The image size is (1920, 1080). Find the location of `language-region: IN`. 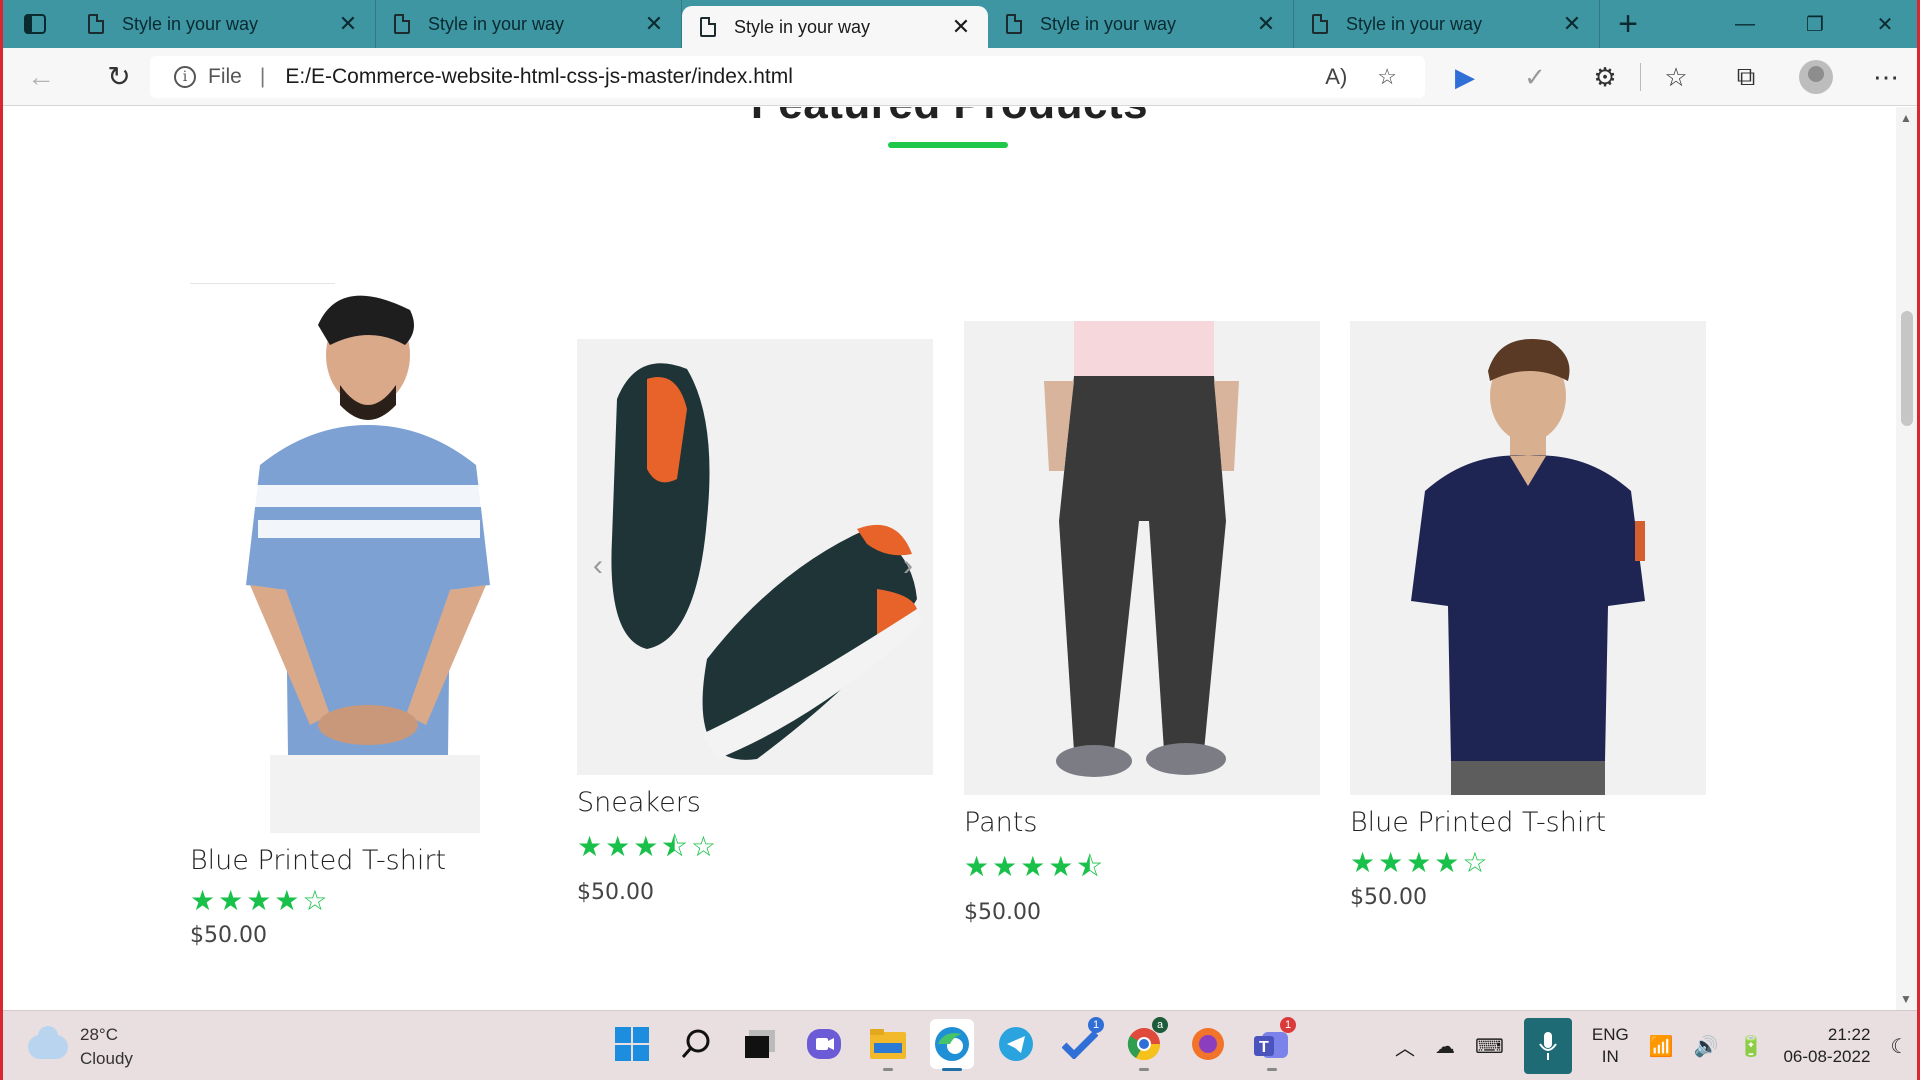

language-region: IN is located at coordinates (1610, 1056).